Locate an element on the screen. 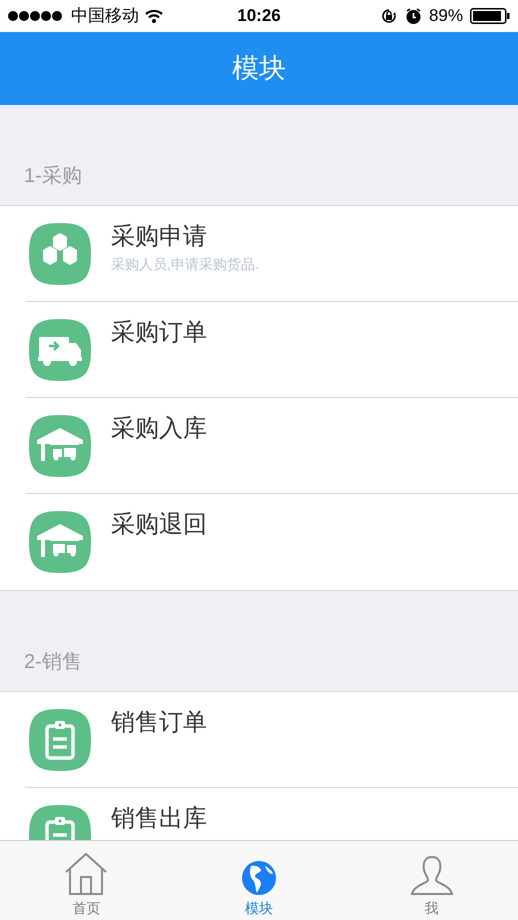  section-header: 2-销售 is located at coordinates (53, 662).